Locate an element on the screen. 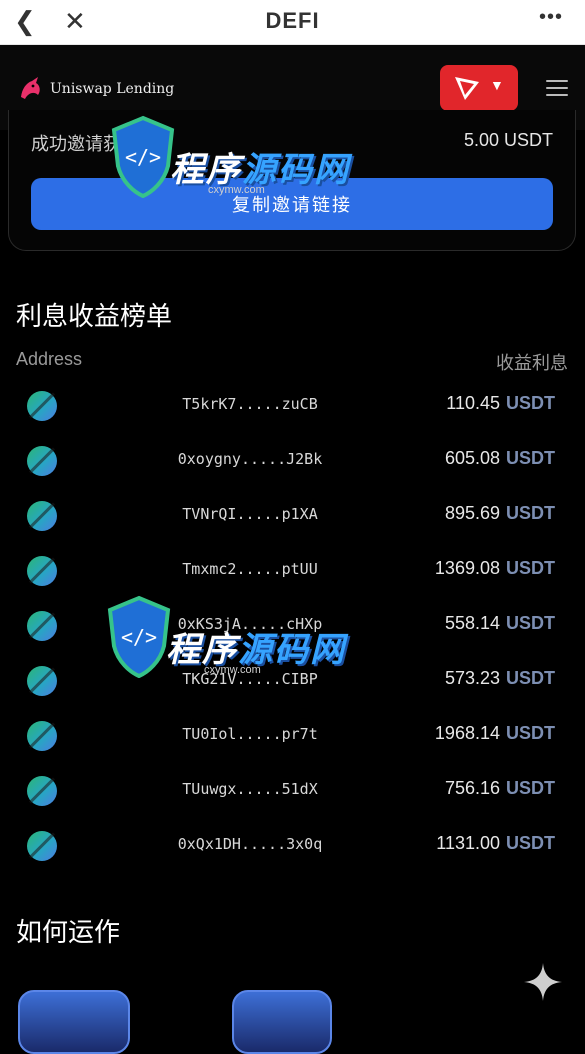 Image resolution: width=585 pixels, height=1054 pixels. row-amount: 558.14 is located at coordinates (472, 623).